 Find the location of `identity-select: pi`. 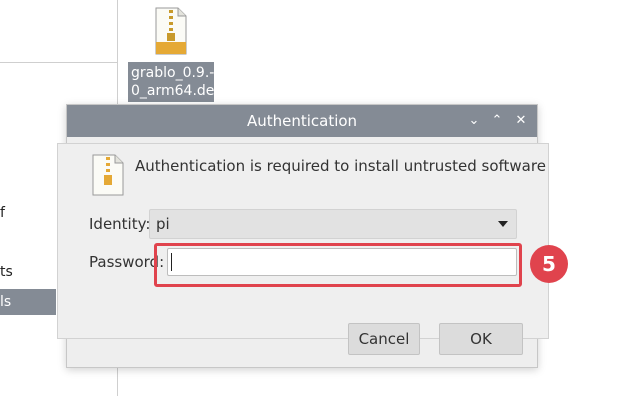

identity-select: pi is located at coordinates (333, 224).